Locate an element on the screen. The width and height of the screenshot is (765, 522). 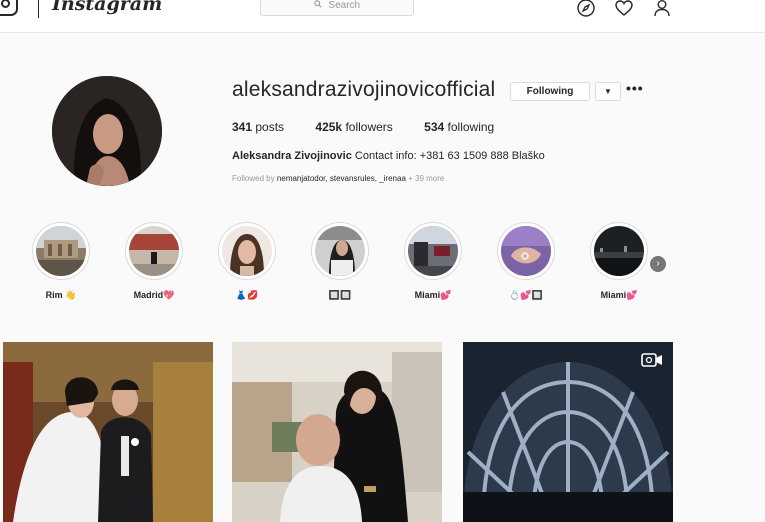
posts-stat: 341 posts is located at coordinates (258, 127).